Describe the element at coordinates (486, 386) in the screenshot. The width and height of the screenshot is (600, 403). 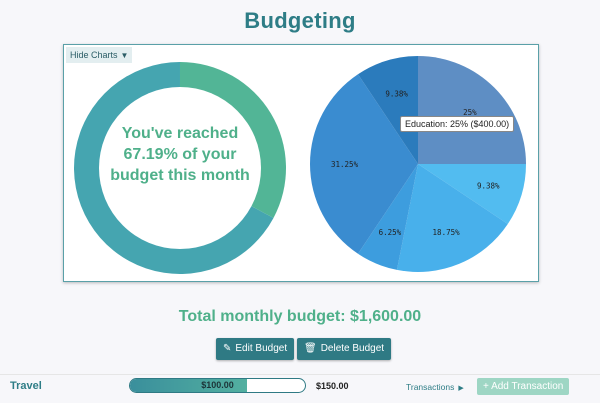
I see `plus-icon: +` at that location.